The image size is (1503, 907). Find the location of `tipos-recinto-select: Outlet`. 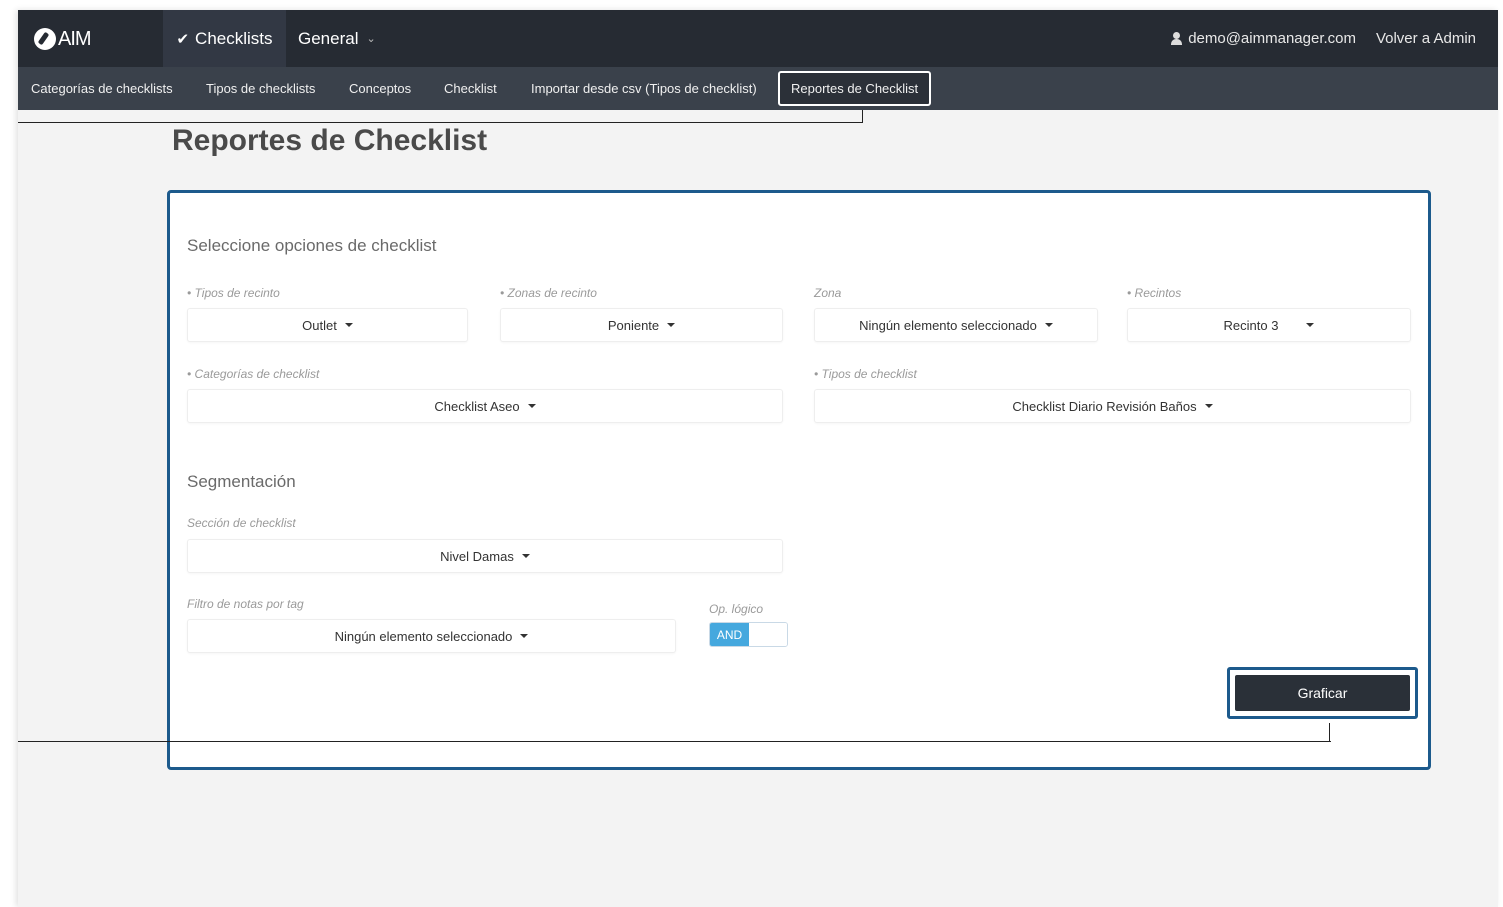

tipos-recinto-select: Outlet is located at coordinates (327, 325).